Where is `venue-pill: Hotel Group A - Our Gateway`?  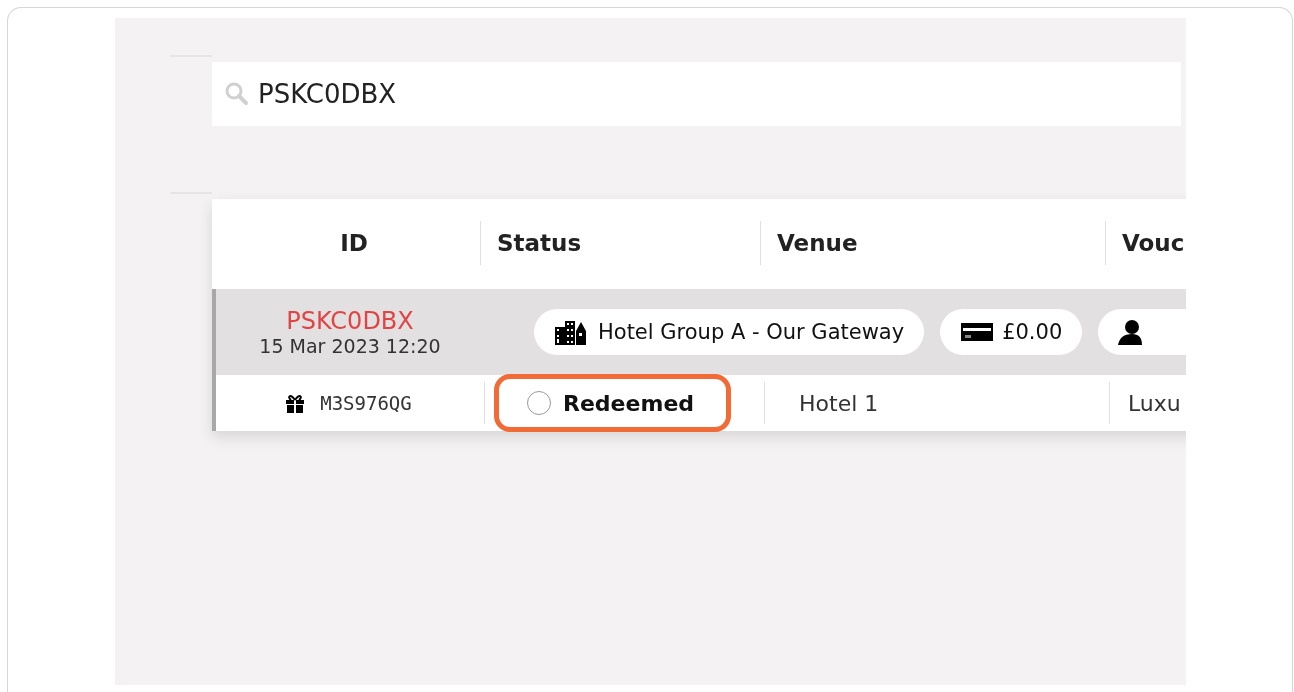
venue-pill: Hotel Group A - Our Gateway is located at coordinates (729, 332).